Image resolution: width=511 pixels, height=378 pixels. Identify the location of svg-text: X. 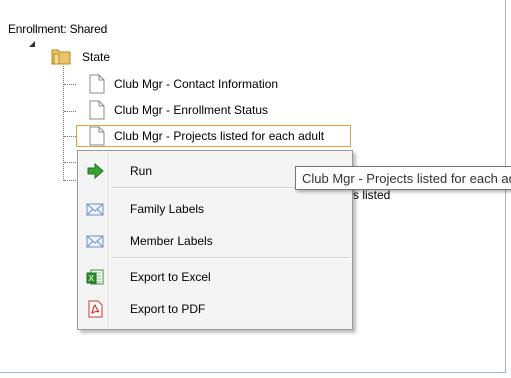
(92, 278).